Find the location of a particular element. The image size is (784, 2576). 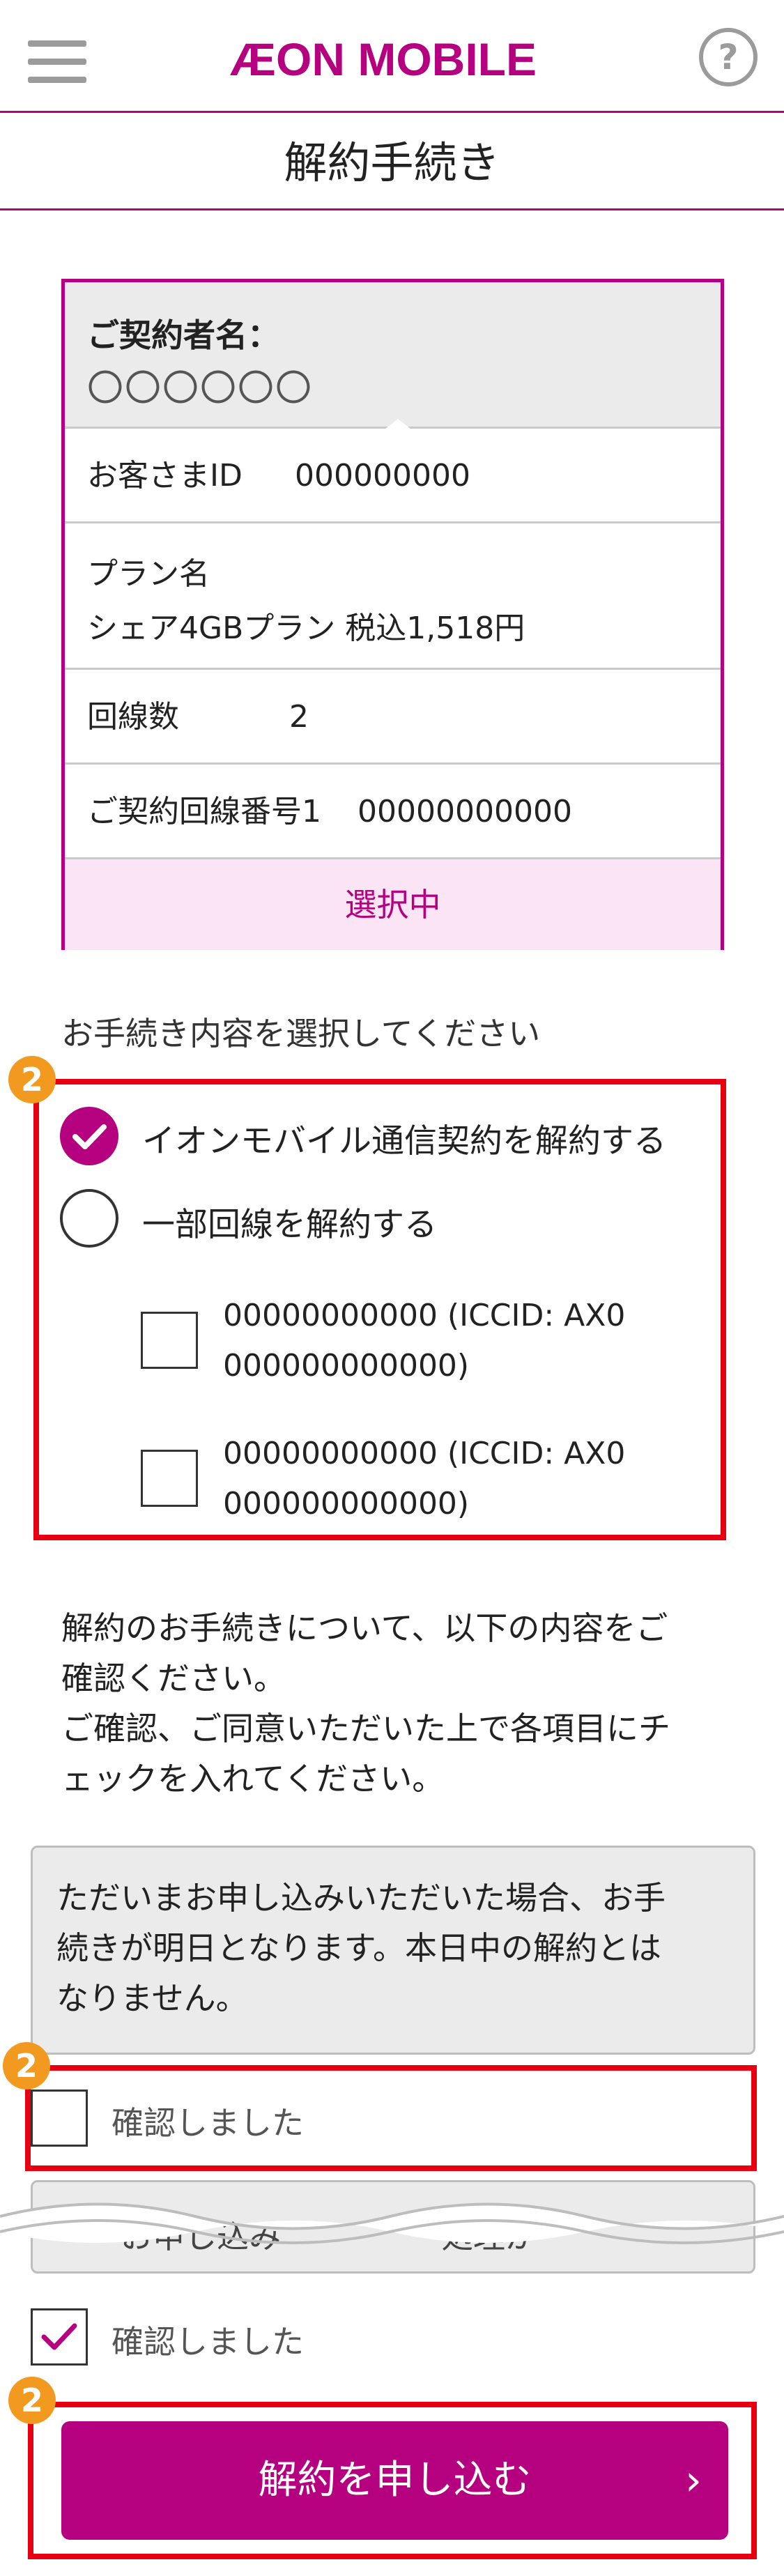

option-partial-cancel-label: 一部回線を解約する is located at coordinates (289, 1221).